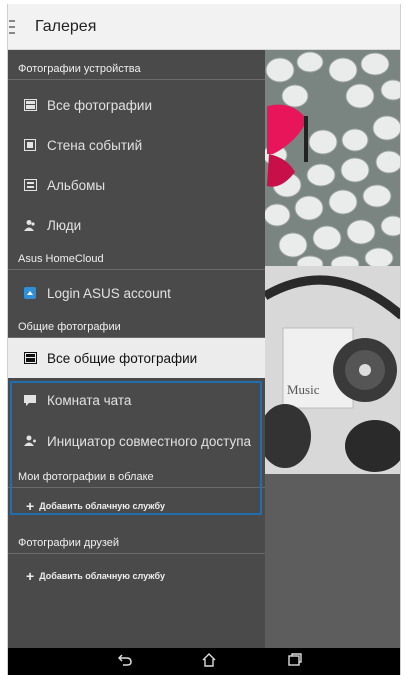 This screenshot has height=675, width=405. What do you see at coordinates (95, 145) in the screenshot?
I see `drawer-item-label: Стена событий` at bounding box center [95, 145].